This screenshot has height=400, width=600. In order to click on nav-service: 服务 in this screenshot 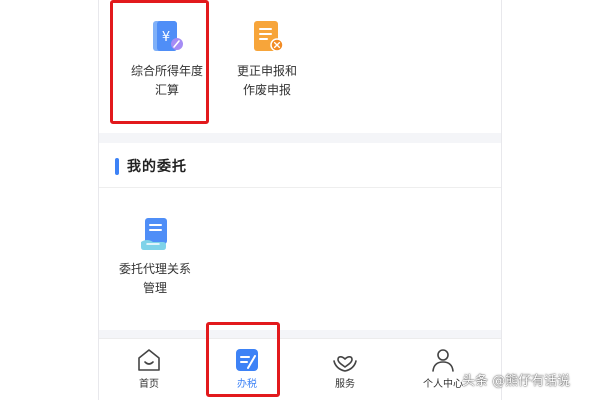, I will do `click(345, 369)`.